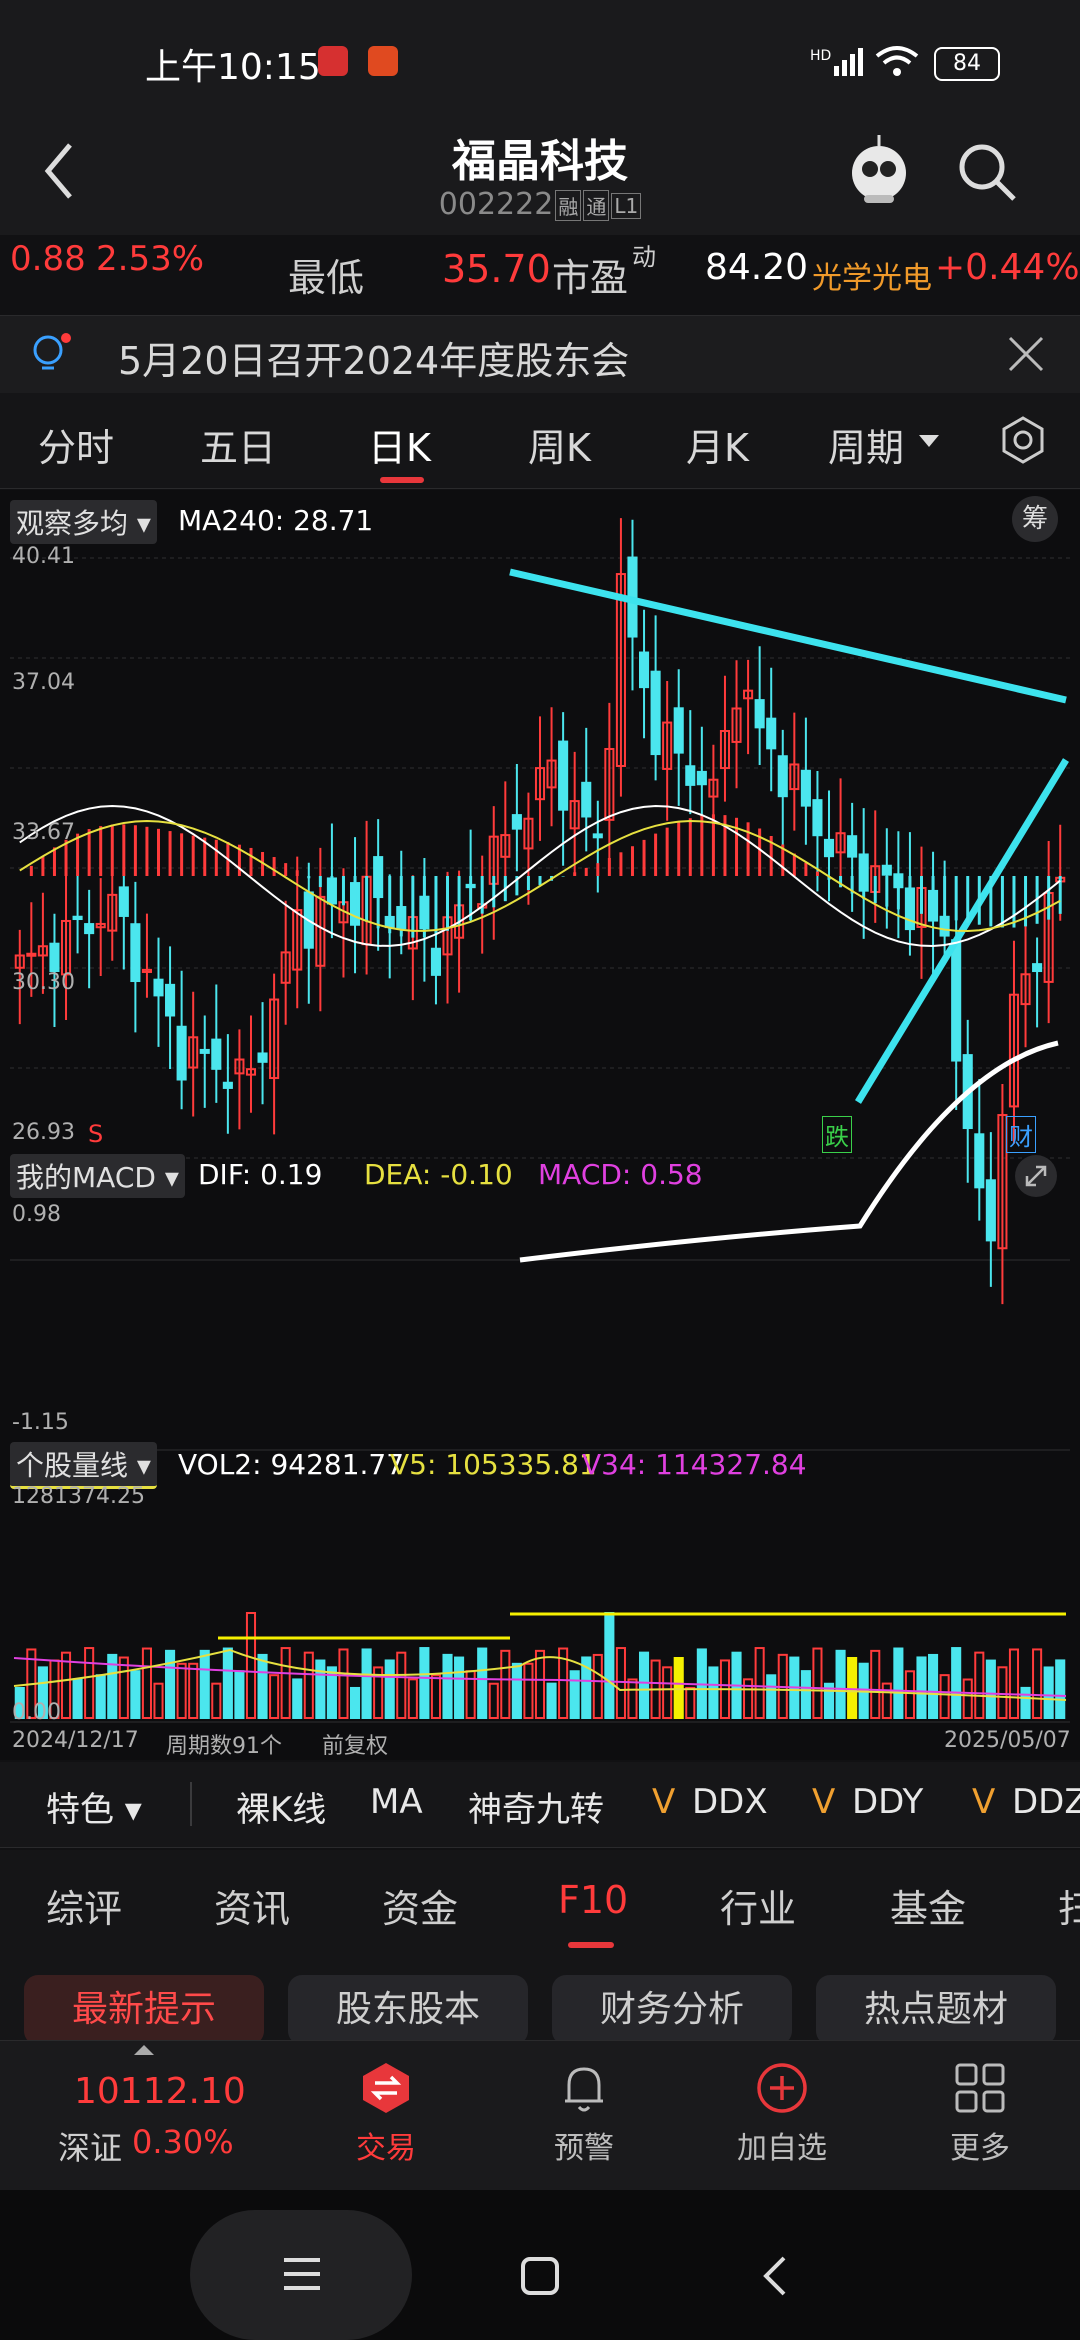 Image resolution: width=1080 pixels, height=2340 pixels. I want to click on date-end: 2025/05/07, so click(1007, 1740).